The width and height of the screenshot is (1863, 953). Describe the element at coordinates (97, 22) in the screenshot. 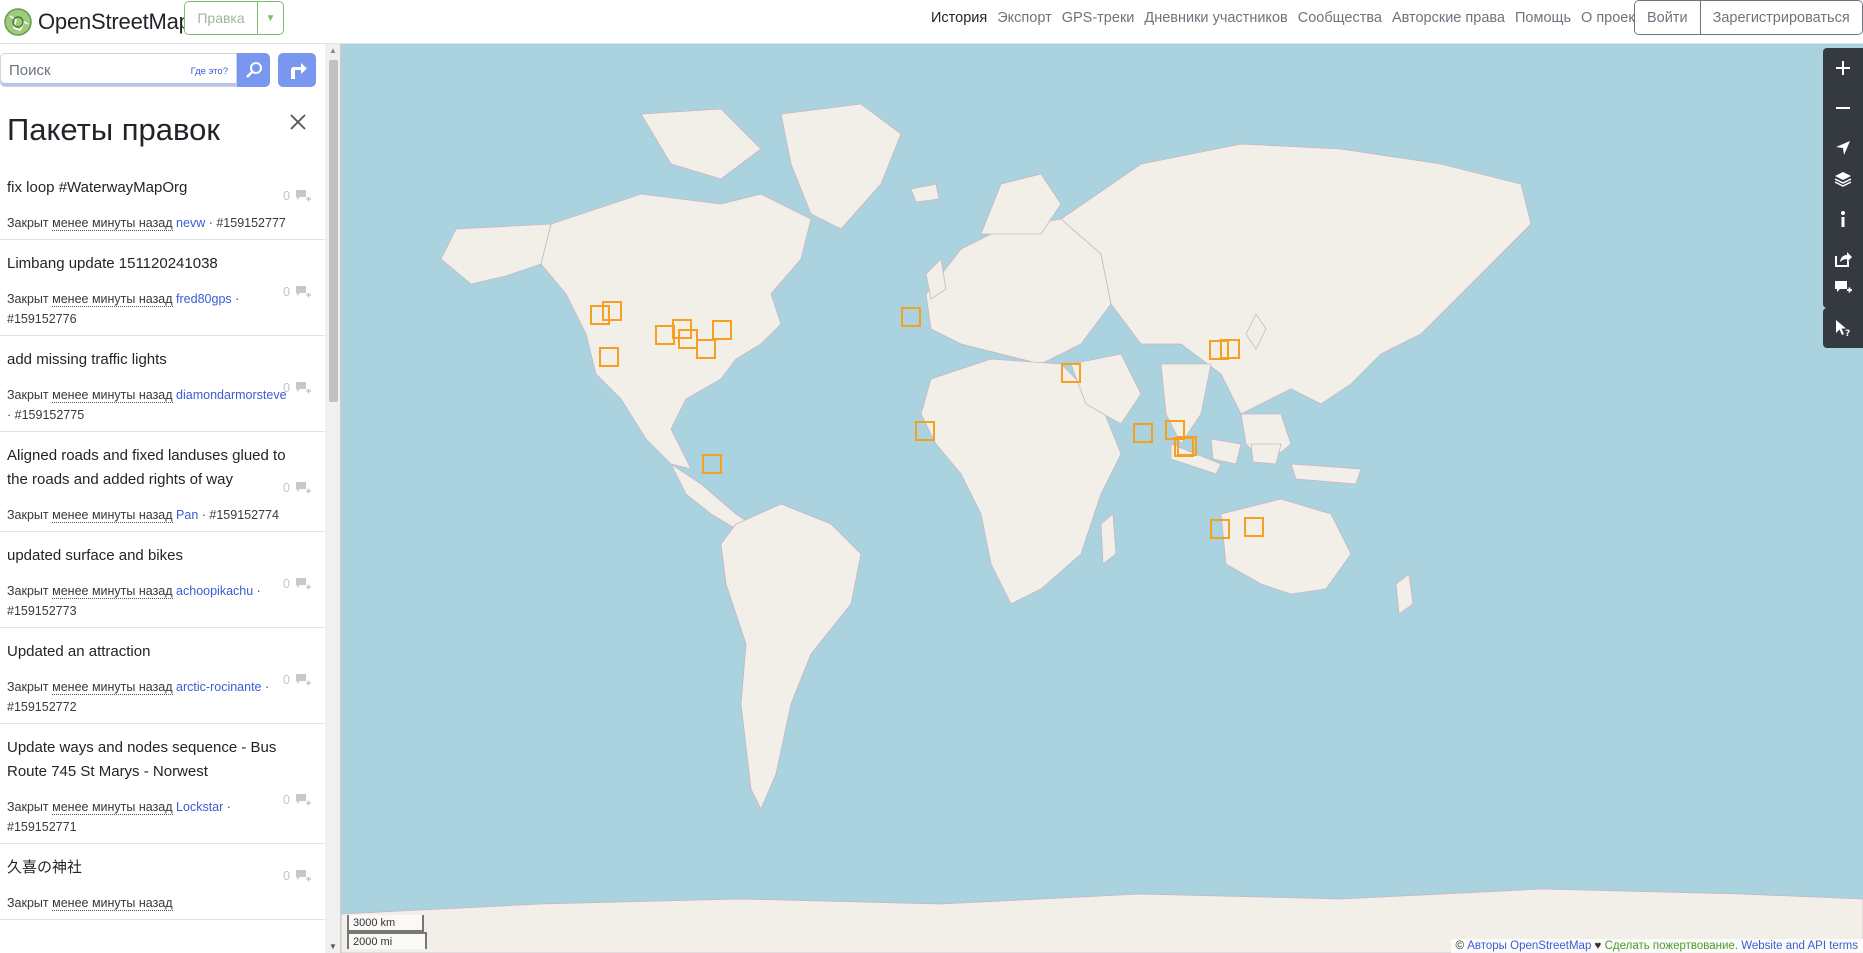

I see `logo: OpenStreetMap` at that location.